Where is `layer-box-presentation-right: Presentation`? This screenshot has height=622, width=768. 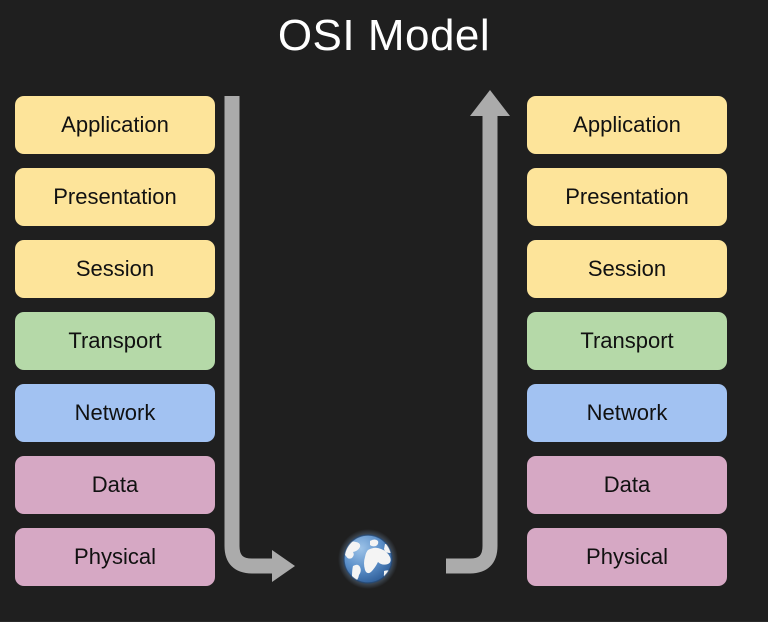 layer-box-presentation-right: Presentation is located at coordinates (627, 197).